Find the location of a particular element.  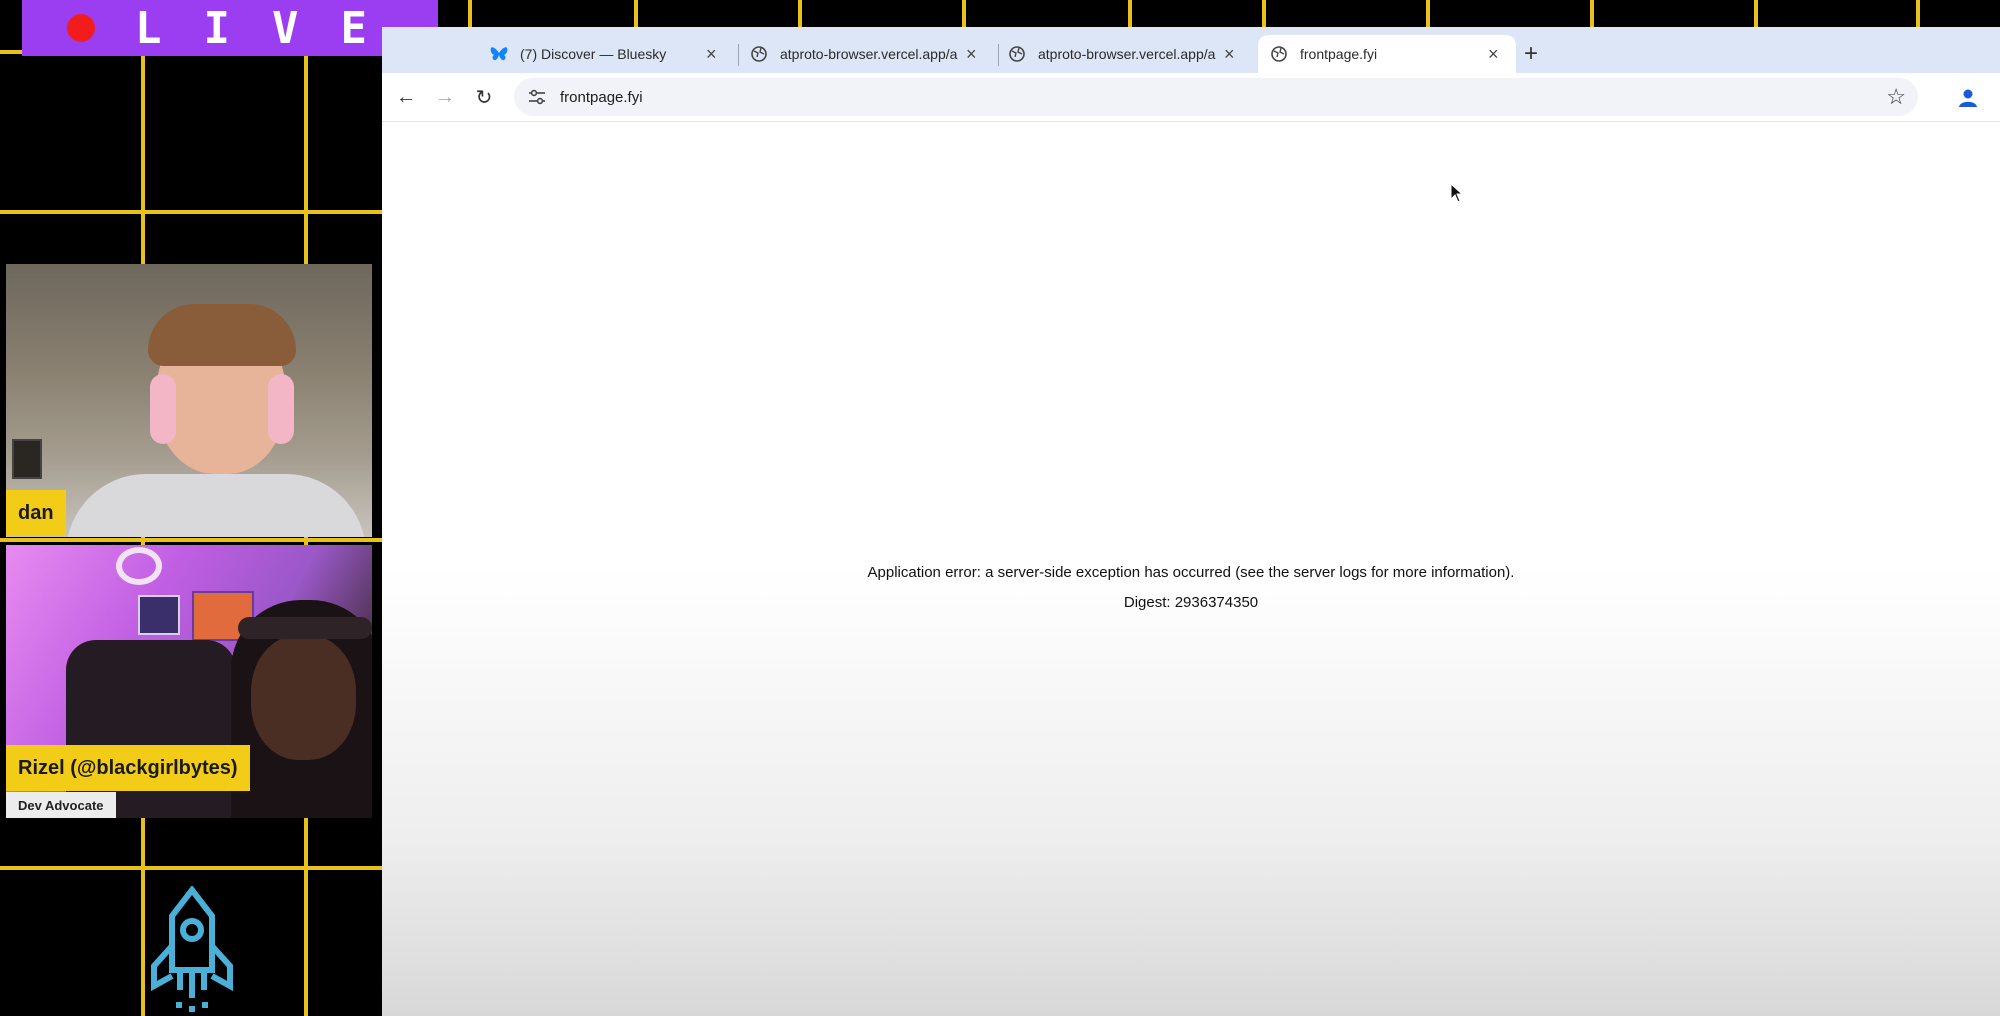

tab-label: (7) Discover — Bluesky is located at coordinates (593, 54).